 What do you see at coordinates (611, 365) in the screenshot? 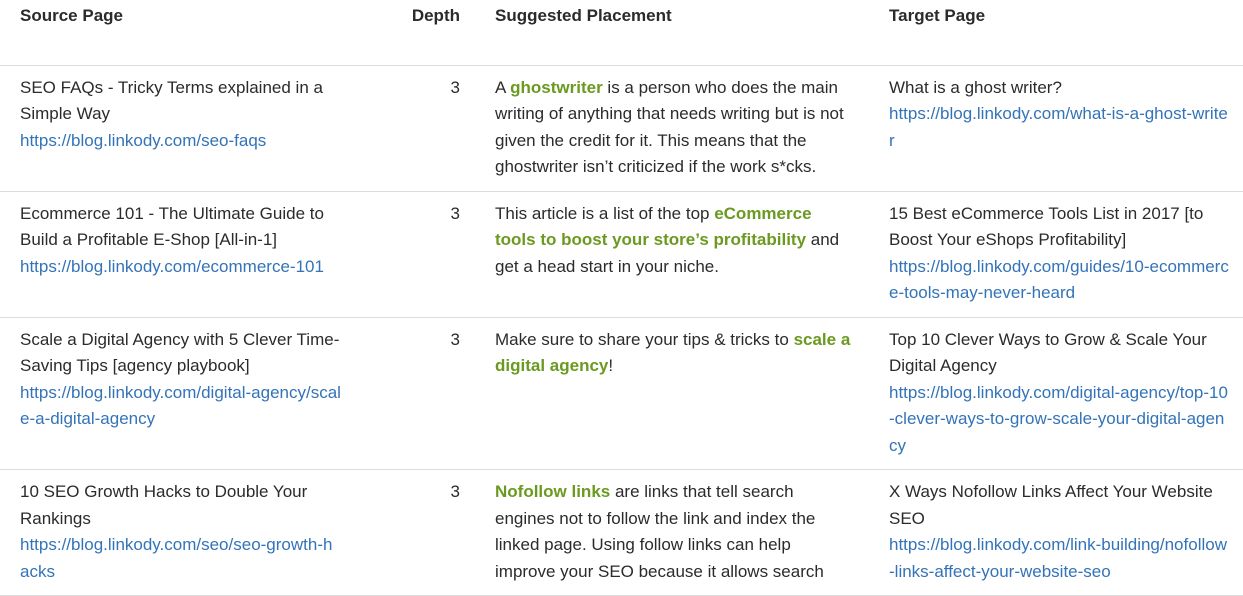
I see `placement-text-after: !` at bounding box center [611, 365].